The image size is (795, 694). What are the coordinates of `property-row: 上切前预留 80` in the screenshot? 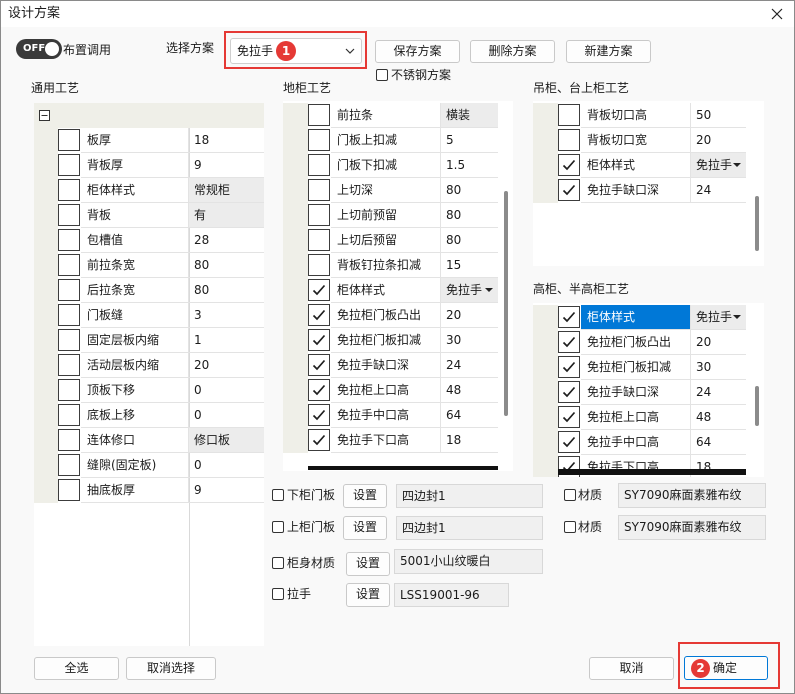 It's located at (390, 215).